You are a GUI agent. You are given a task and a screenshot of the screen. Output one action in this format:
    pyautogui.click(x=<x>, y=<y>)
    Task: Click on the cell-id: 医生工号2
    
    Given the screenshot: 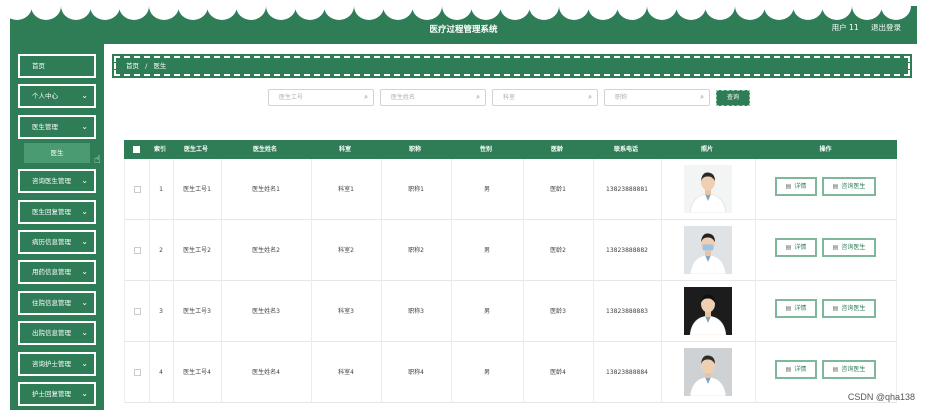 What is the action you would take?
    pyautogui.click(x=197, y=250)
    